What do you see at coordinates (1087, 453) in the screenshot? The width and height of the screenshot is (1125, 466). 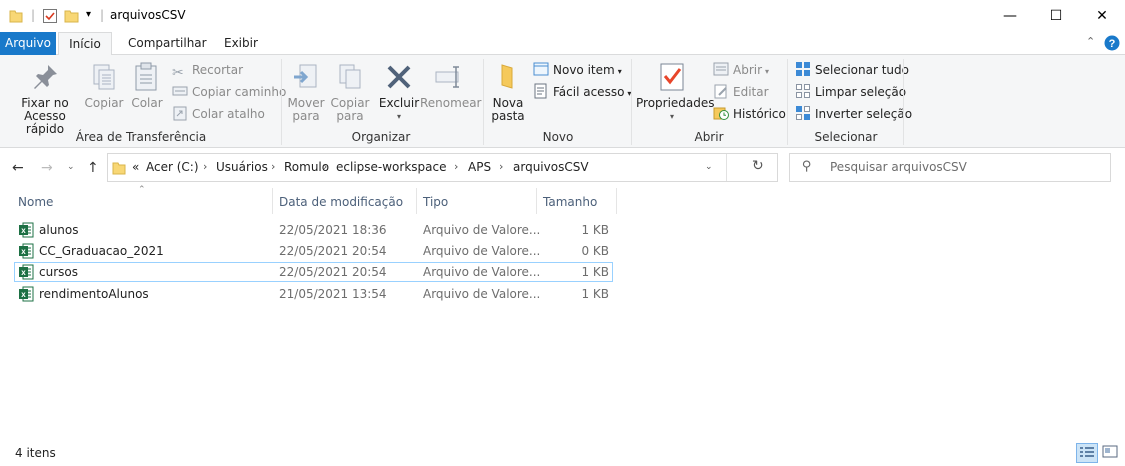 I see `details-view-button` at bounding box center [1087, 453].